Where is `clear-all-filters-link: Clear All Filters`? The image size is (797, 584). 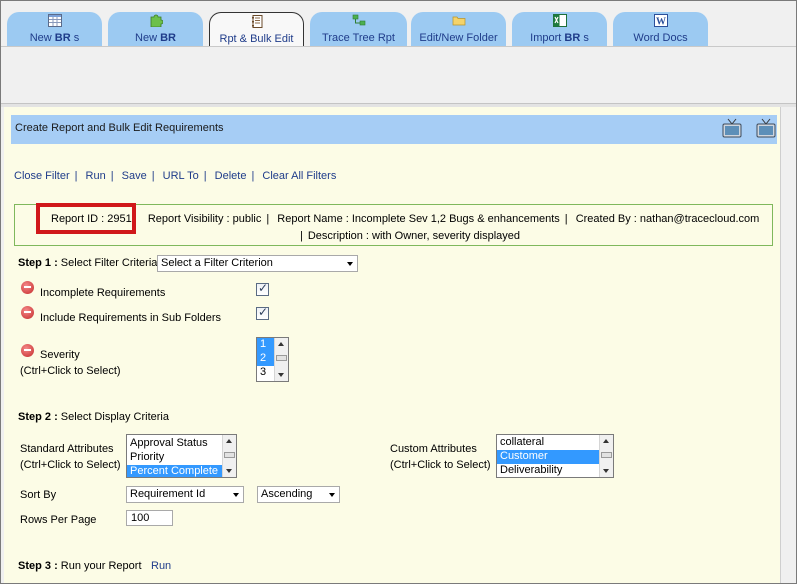
clear-all-filters-link: Clear All Filters is located at coordinates (299, 176).